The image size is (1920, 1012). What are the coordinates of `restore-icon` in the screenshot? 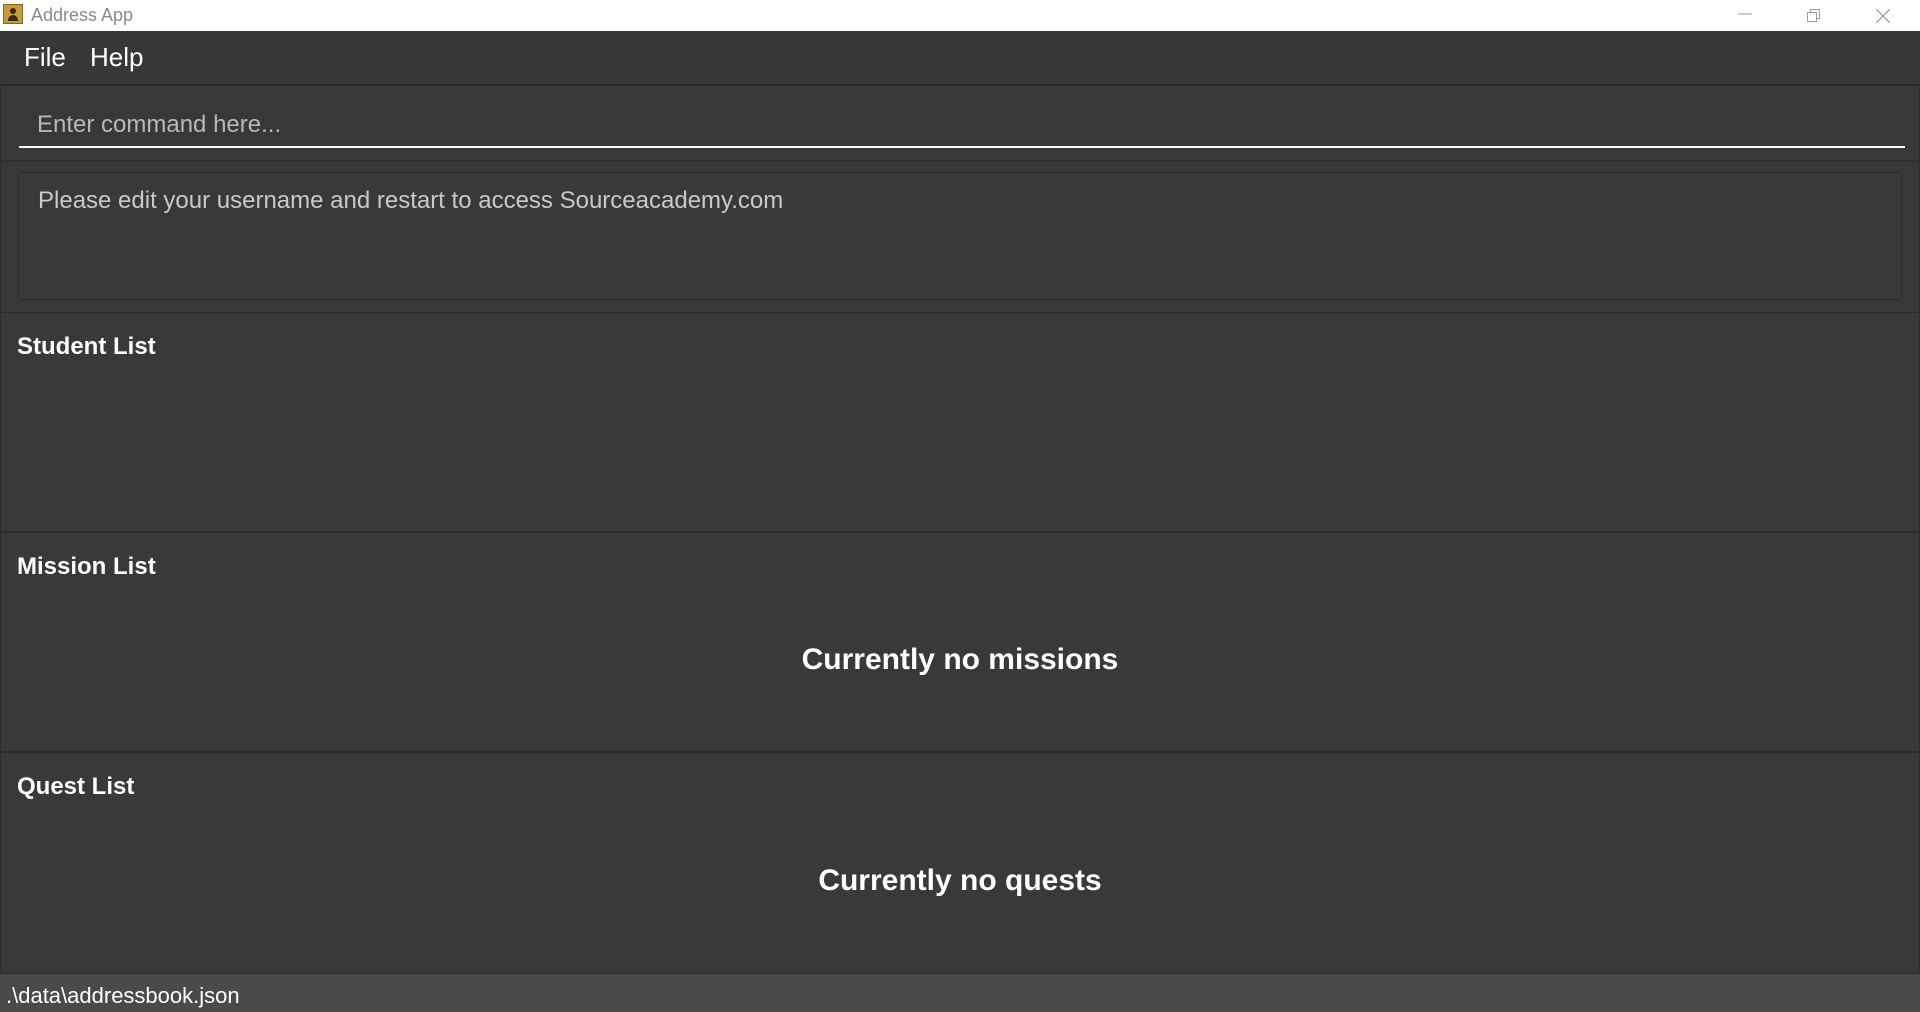 It's located at (1813, 15).